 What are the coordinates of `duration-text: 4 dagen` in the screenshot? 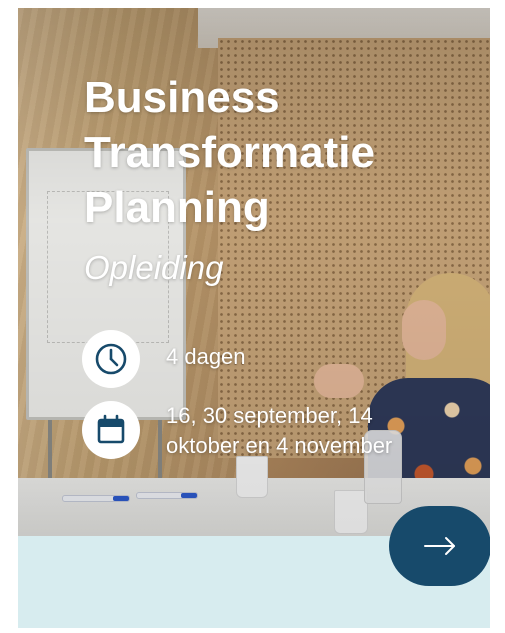 It's located at (206, 356).